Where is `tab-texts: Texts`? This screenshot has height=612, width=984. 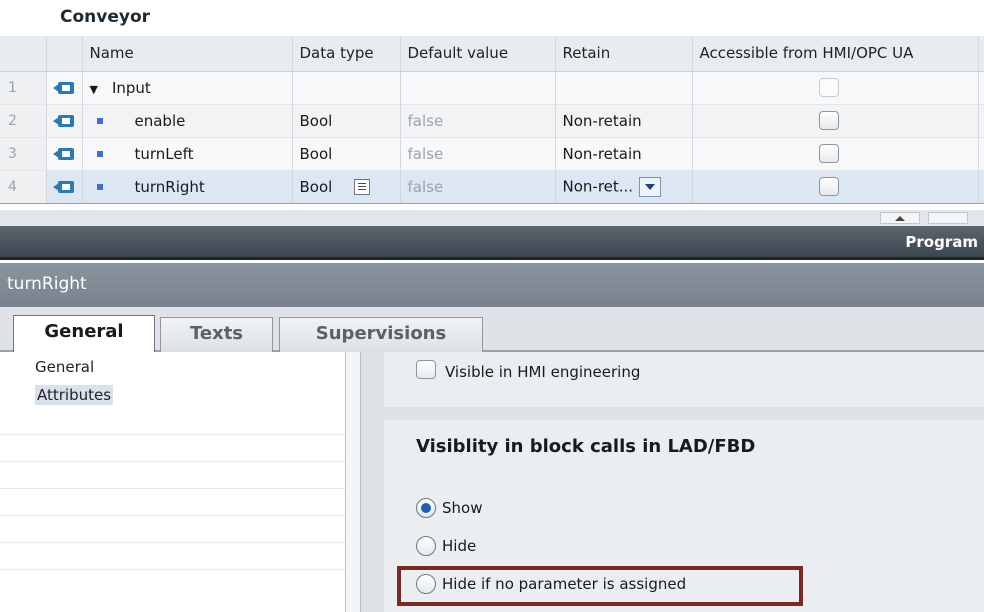
tab-texts: Texts is located at coordinates (216, 334).